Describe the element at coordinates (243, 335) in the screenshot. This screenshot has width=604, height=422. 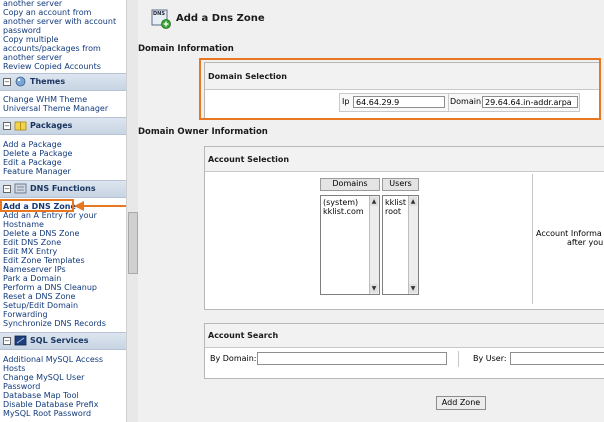
I see `account-search-heading: Account Search` at that location.